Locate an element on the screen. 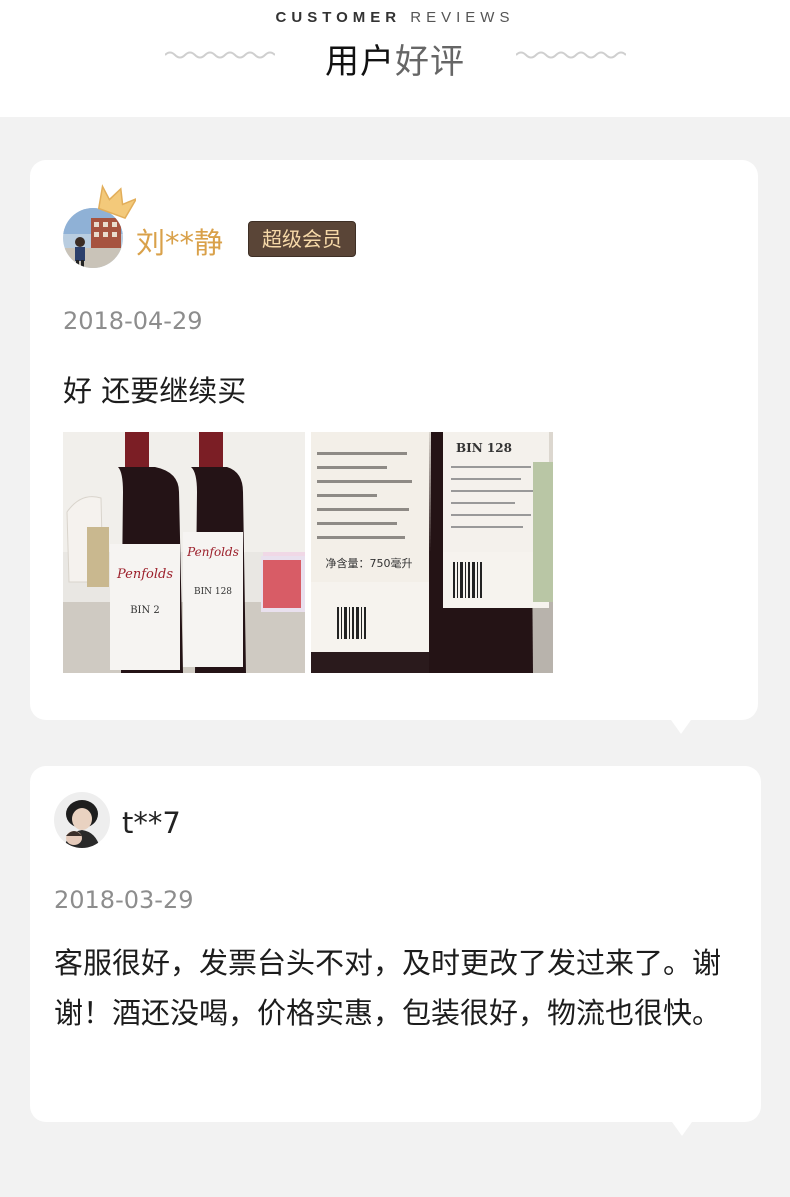 The width and height of the screenshot is (790, 1197). title-en-light: REVIEWS is located at coordinates (462, 17).